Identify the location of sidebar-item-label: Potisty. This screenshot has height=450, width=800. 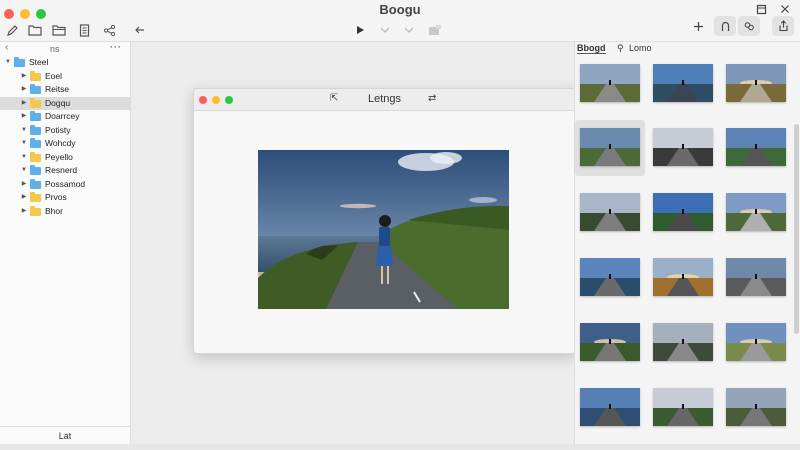
(58, 129).